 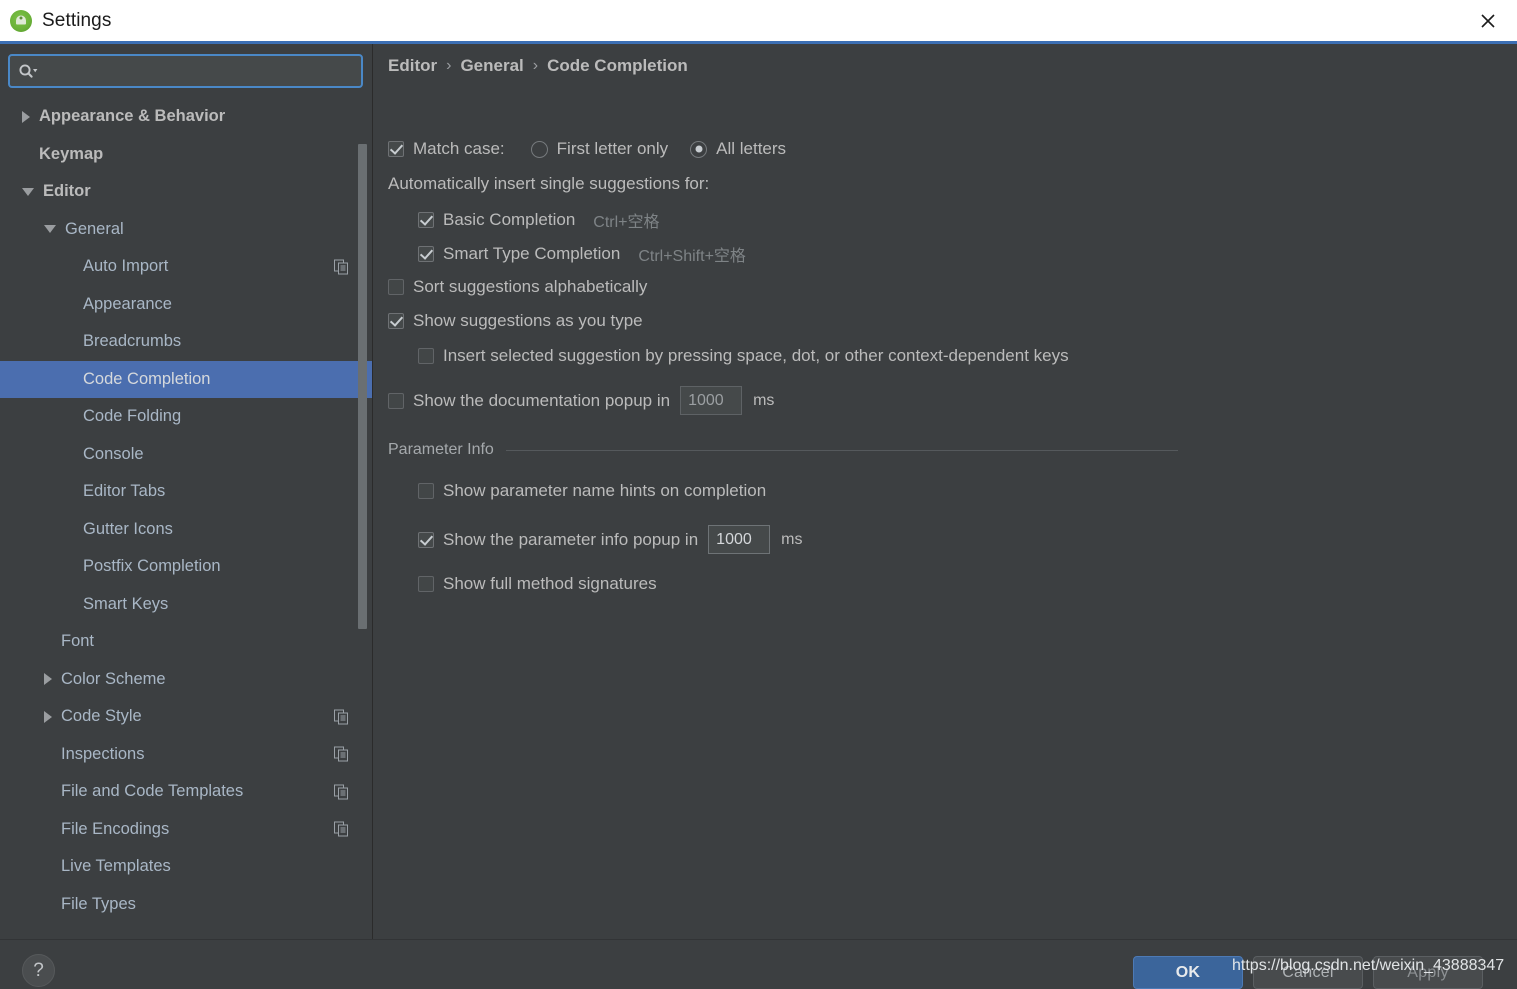 I want to click on param-name-hints-row: Show parameter name hints on completion, so click(x=592, y=491).